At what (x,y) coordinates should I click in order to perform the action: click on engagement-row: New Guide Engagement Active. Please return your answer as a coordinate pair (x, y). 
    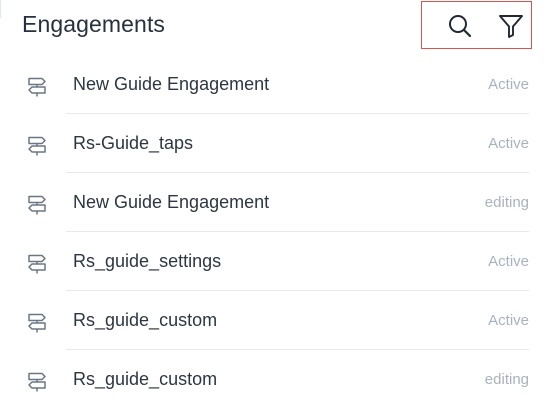
    Looking at the image, I should click on (275, 84).